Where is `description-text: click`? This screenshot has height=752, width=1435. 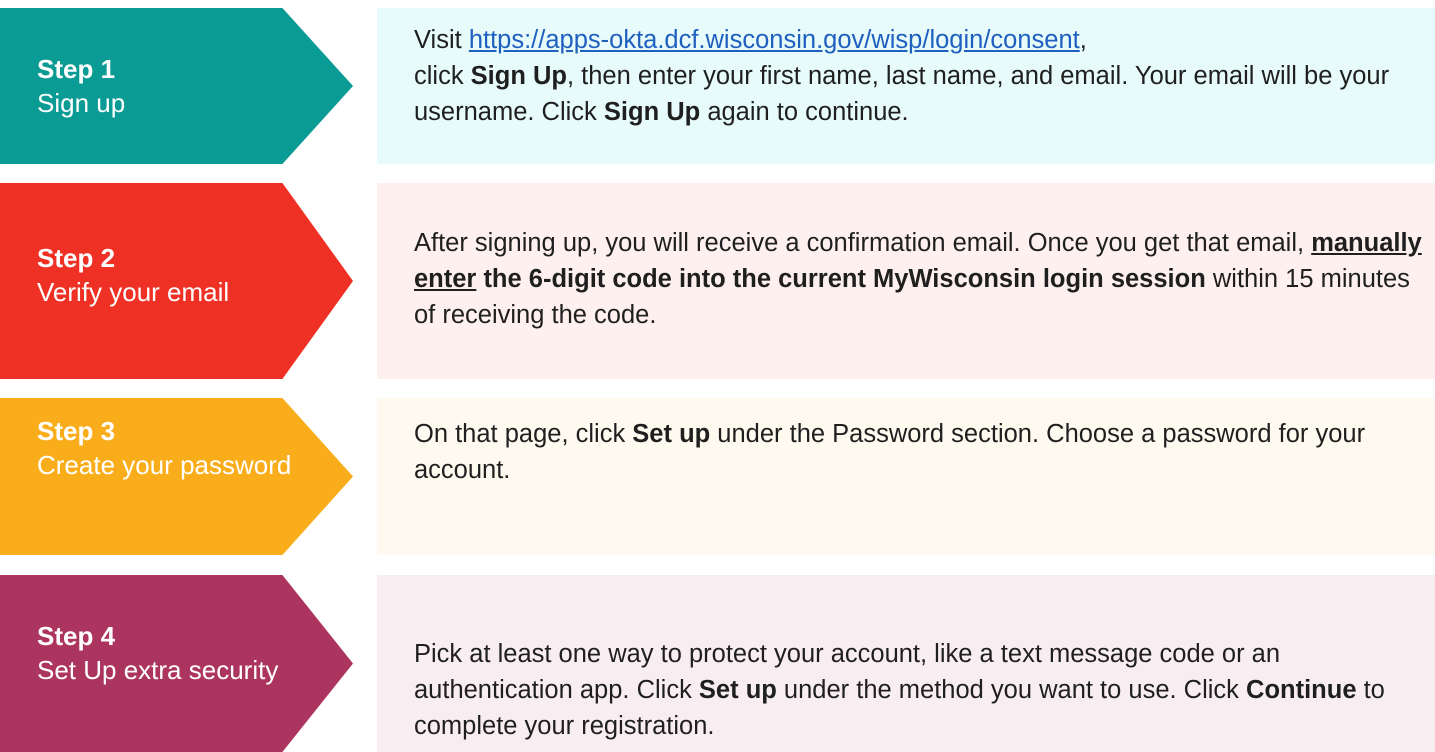
description-text: click is located at coordinates (442, 76).